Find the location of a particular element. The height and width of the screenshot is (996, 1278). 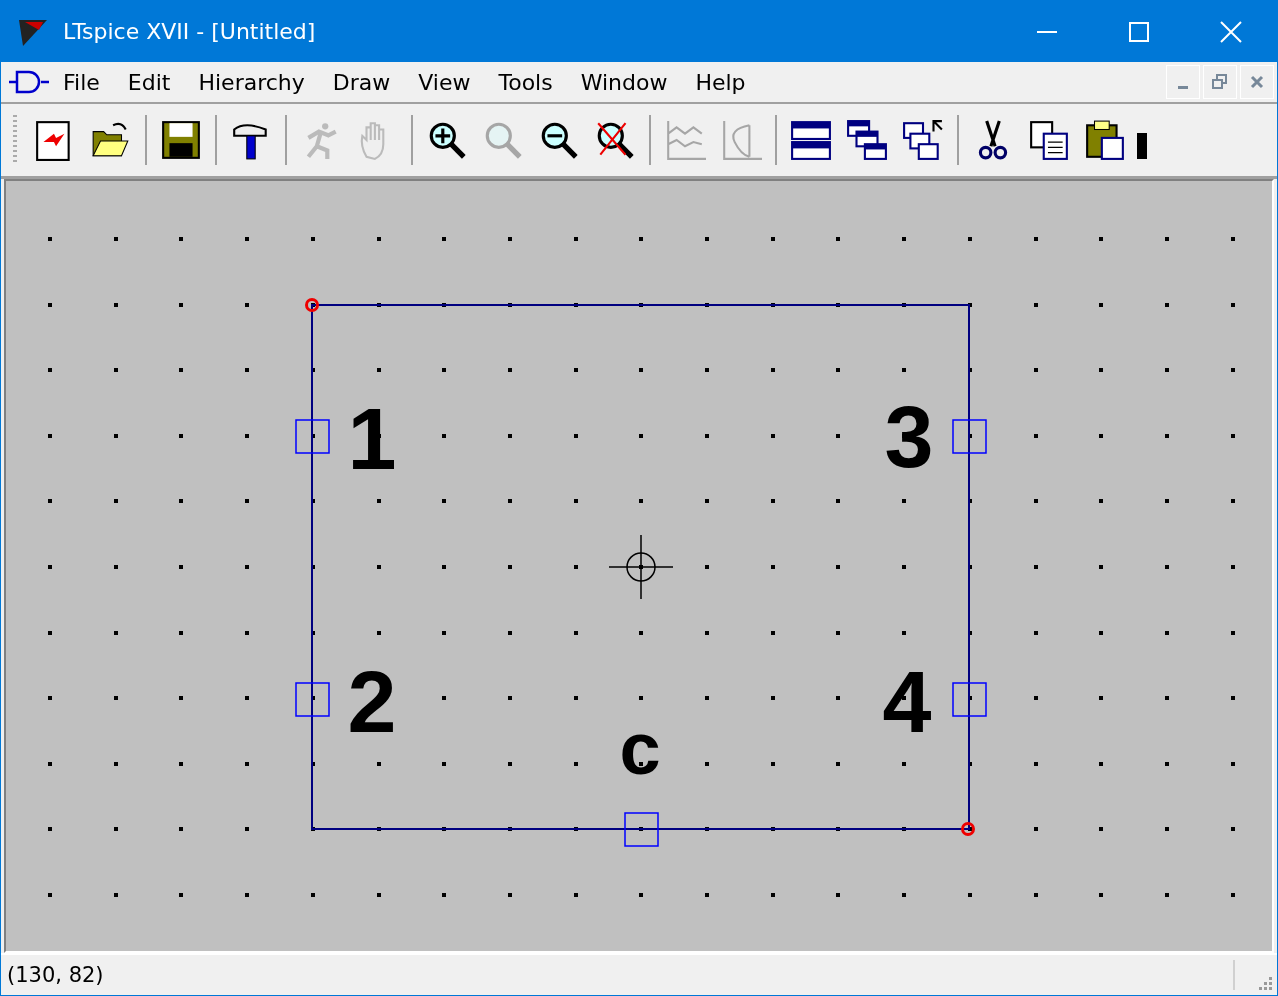

crosshair-cursor-icon is located at coordinates (641, 567).